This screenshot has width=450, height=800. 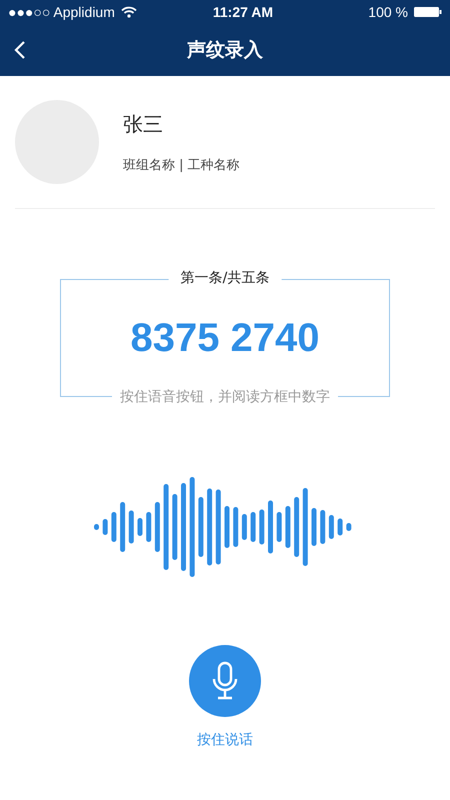 What do you see at coordinates (128, 12) in the screenshot?
I see `wifi-icon` at bounding box center [128, 12].